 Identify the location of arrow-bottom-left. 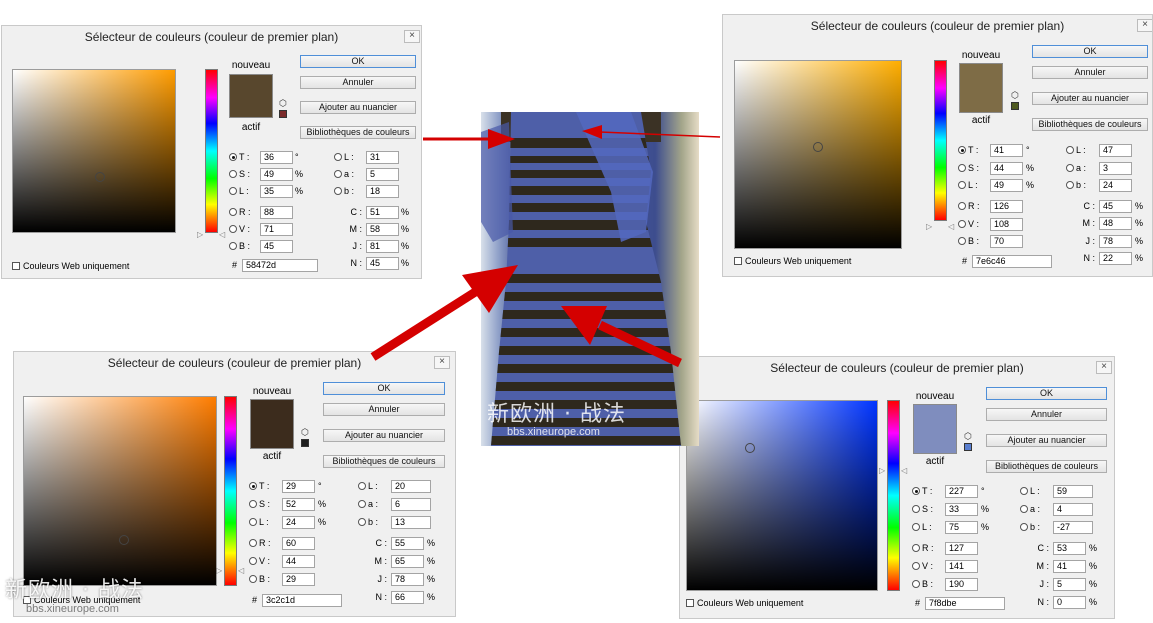
(426, 323).